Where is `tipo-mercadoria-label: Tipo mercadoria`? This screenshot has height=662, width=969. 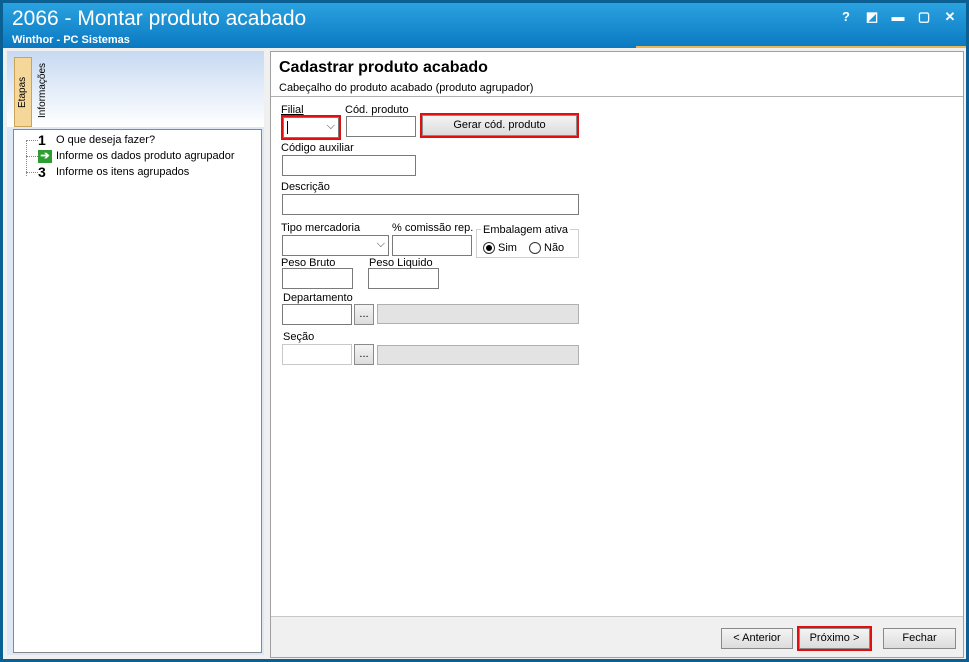
tipo-mercadoria-label: Tipo mercadoria is located at coordinates (321, 228).